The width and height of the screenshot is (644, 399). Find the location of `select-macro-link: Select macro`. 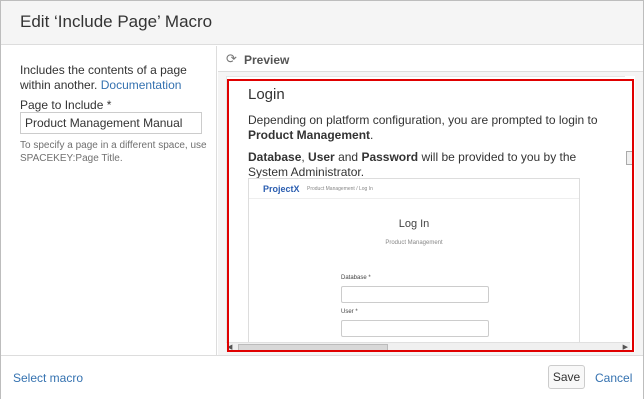

select-macro-link: Select macro is located at coordinates (48, 378).